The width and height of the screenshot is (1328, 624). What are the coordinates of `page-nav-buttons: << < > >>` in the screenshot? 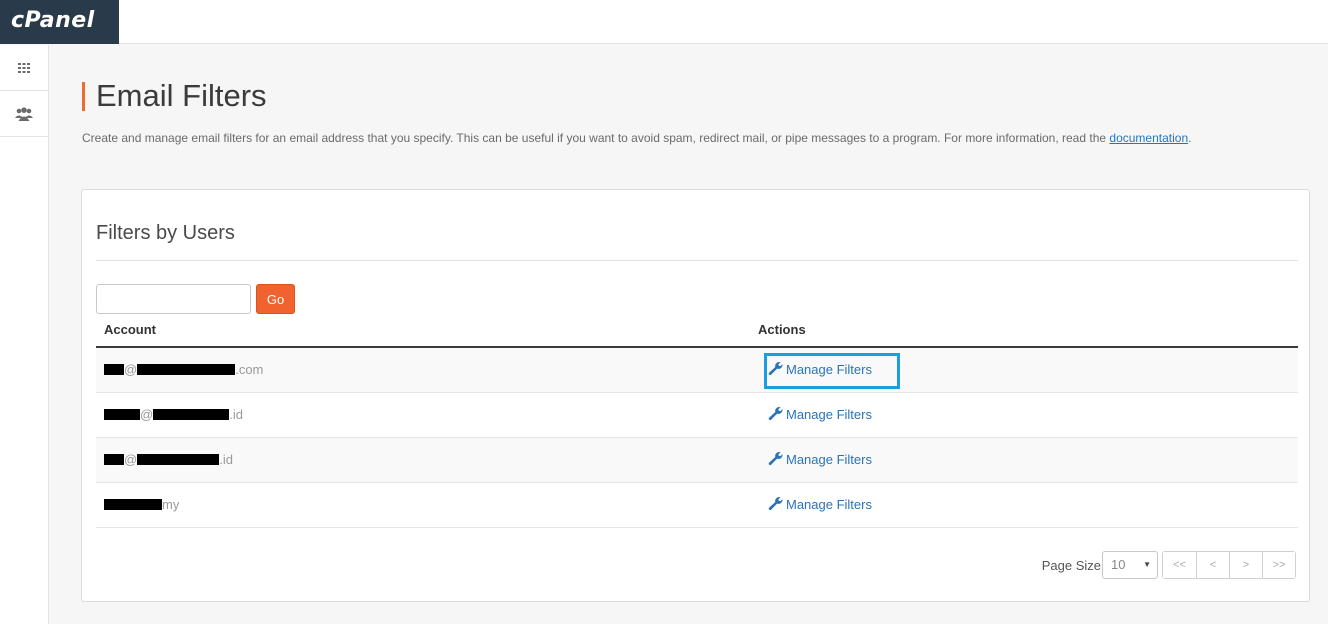 It's located at (1229, 565).